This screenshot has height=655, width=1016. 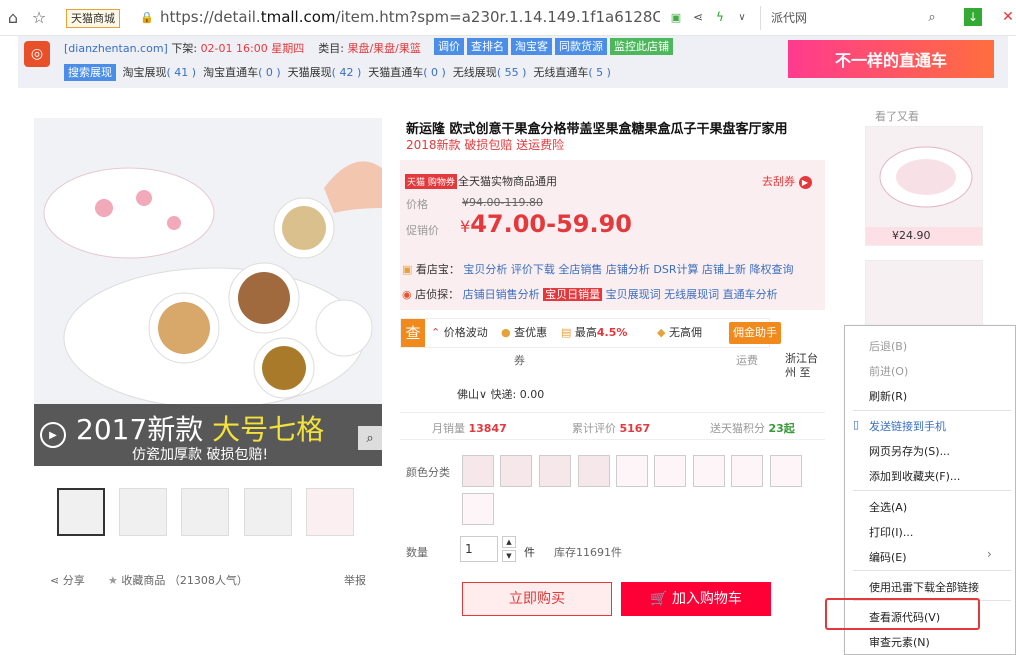 I want to click on search-icon: ⌕, so click(x=932, y=17).